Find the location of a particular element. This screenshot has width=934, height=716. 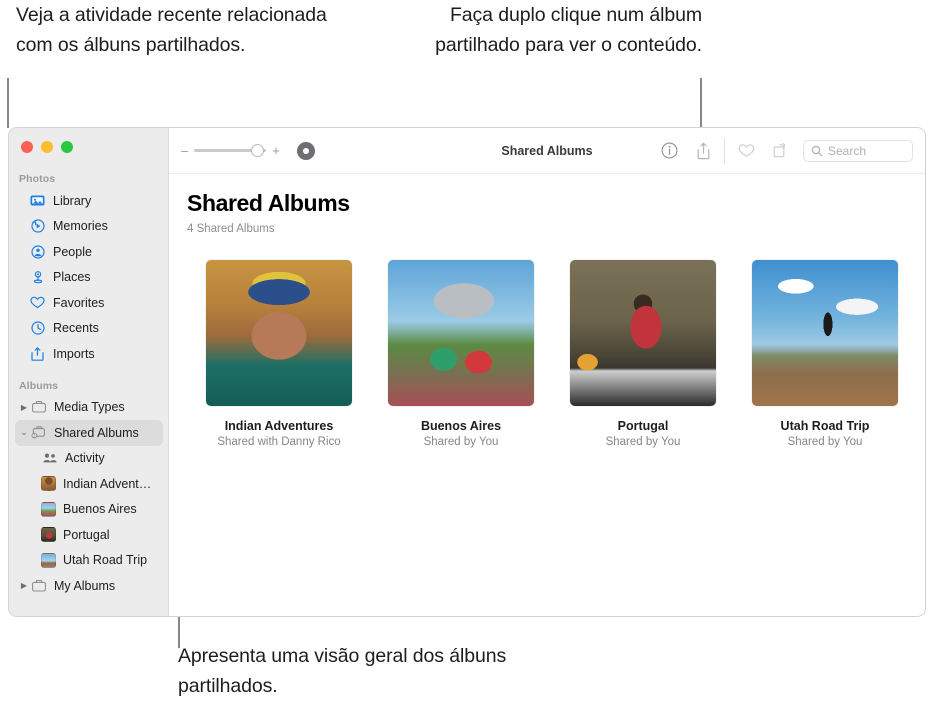

album-card: Indian Adventures Shared with Danny Rico is located at coordinates (279, 354).